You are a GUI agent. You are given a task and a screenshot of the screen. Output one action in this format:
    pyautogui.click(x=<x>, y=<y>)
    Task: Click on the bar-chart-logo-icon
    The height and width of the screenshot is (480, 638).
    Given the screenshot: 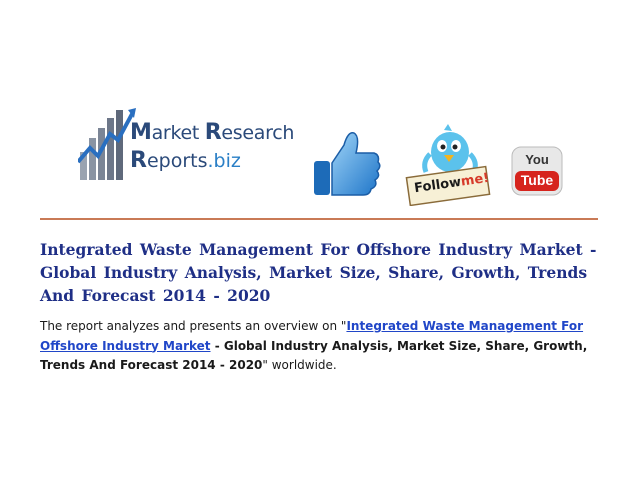 What is the action you would take?
    pyautogui.click(x=107, y=144)
    